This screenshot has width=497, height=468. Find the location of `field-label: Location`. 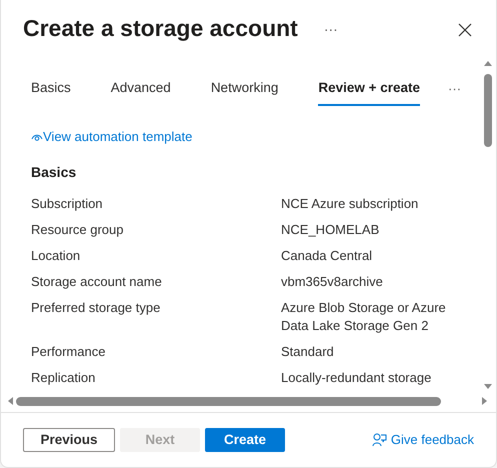

field-label: Location is located at coordinates (56, 256).